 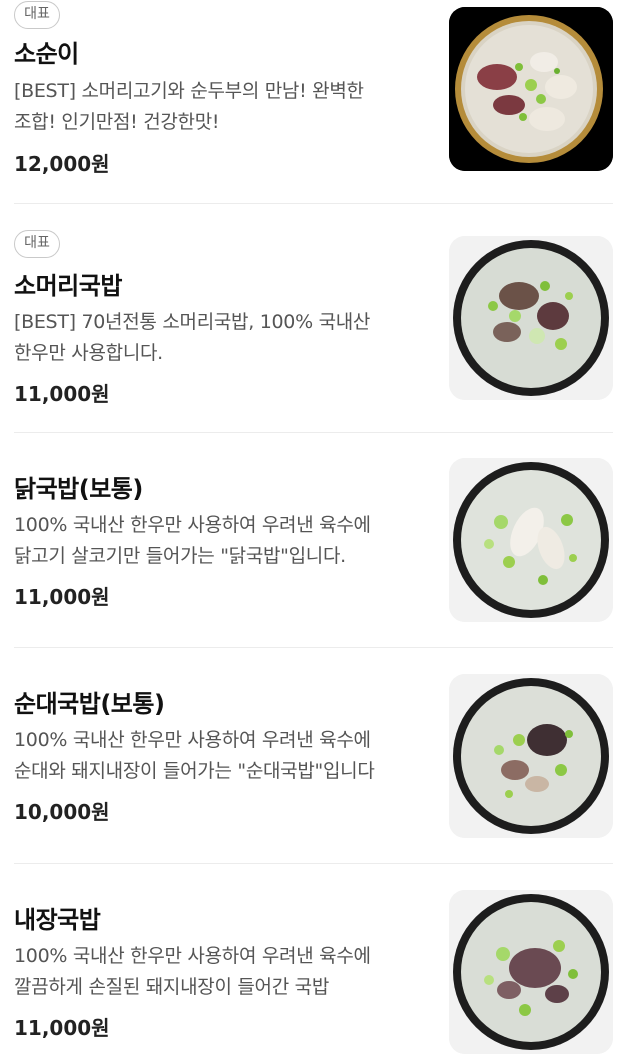 What do you see at coordinates (172, 987) in the screenshot?
I see `description-line: 깔끔하게 손질된 돼지내장이 들어간 국밥` at bounding box center [172, 987].